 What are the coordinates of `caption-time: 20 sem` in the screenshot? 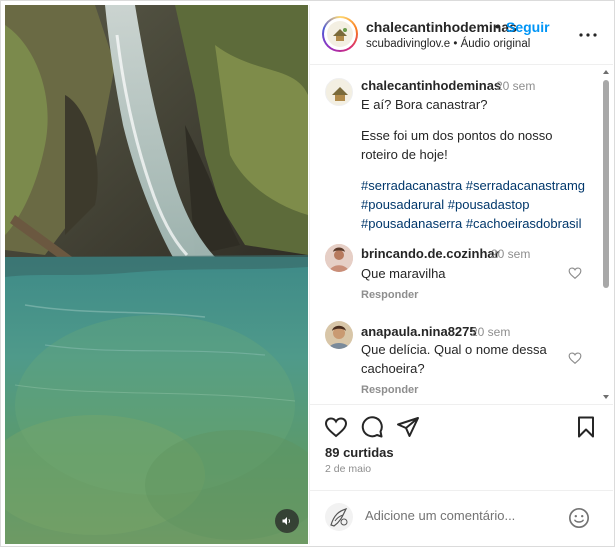 It's located at (516, 86).